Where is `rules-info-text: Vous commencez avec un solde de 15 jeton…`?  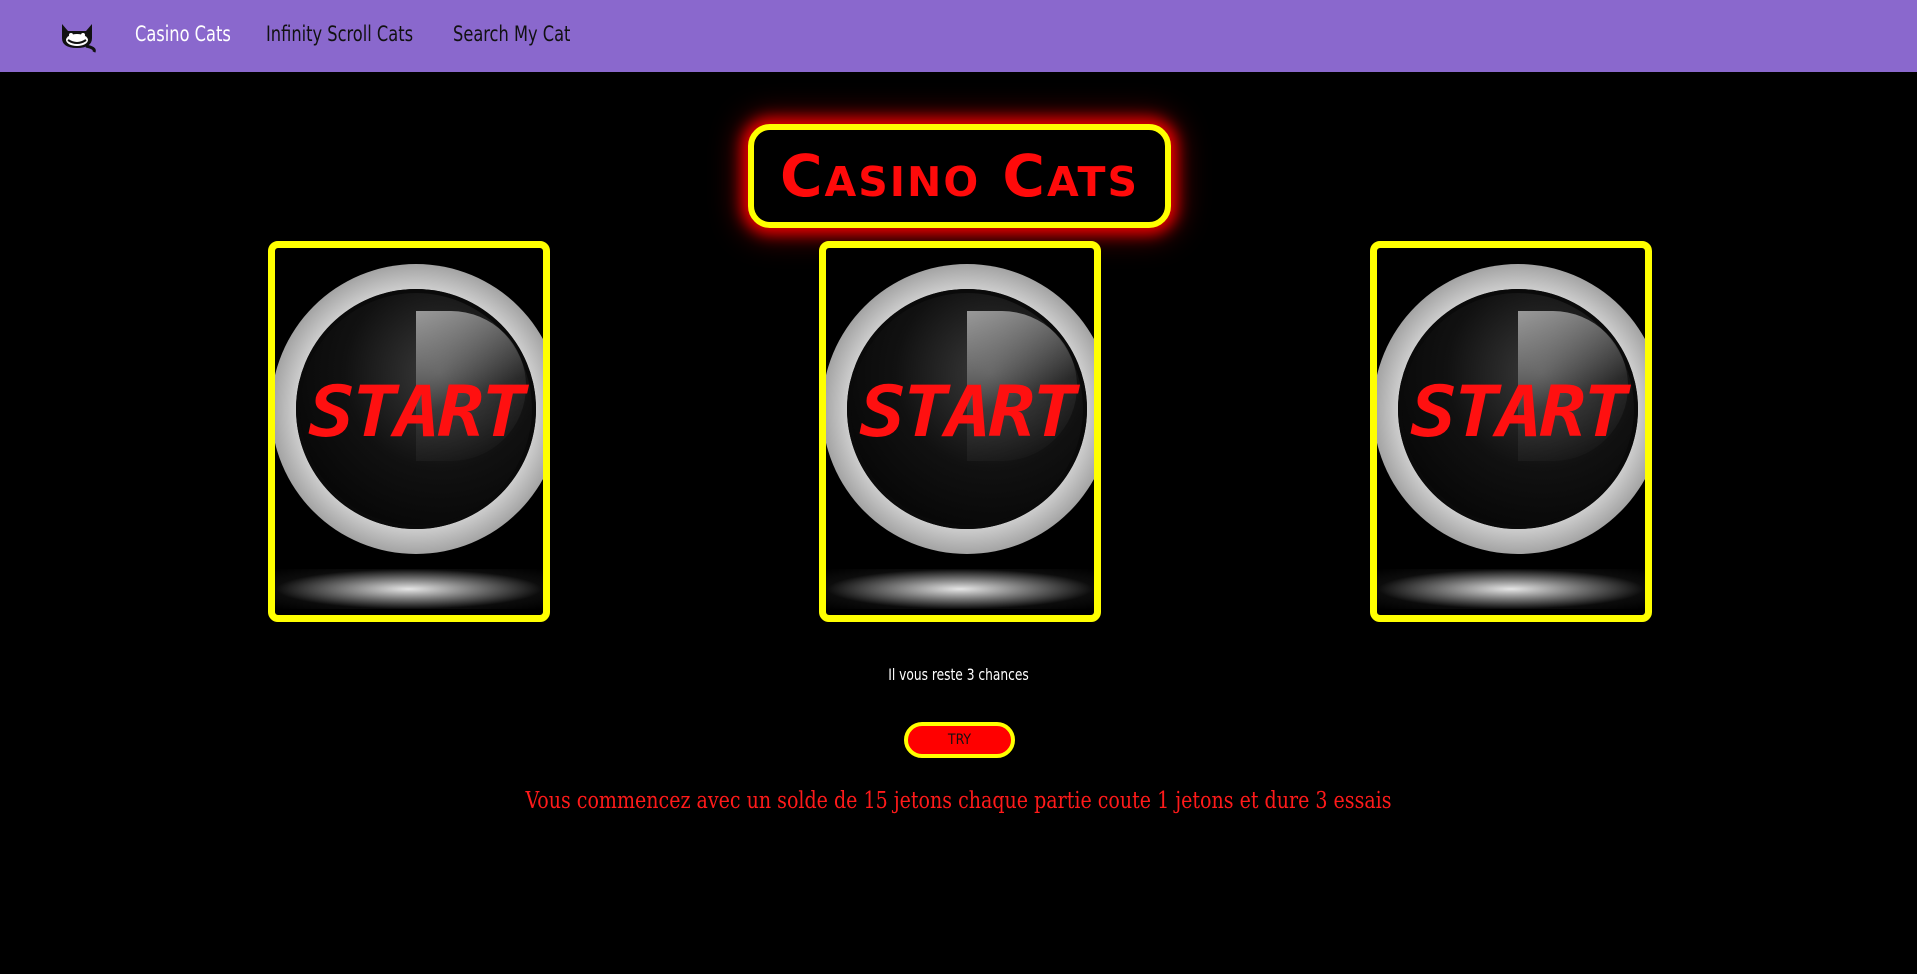
rules-info-text: Vous commencez avec un solde de 15 jeton… is located at coordinates (958, 801).